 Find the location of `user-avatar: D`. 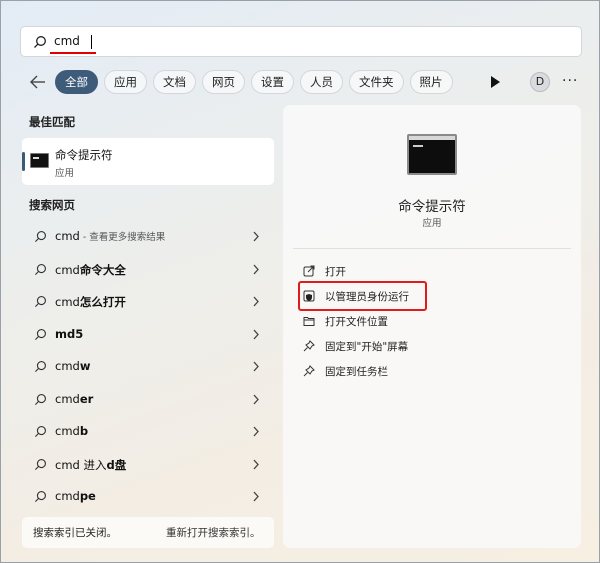

user-avatar: D is located at coordinates (540, 82).